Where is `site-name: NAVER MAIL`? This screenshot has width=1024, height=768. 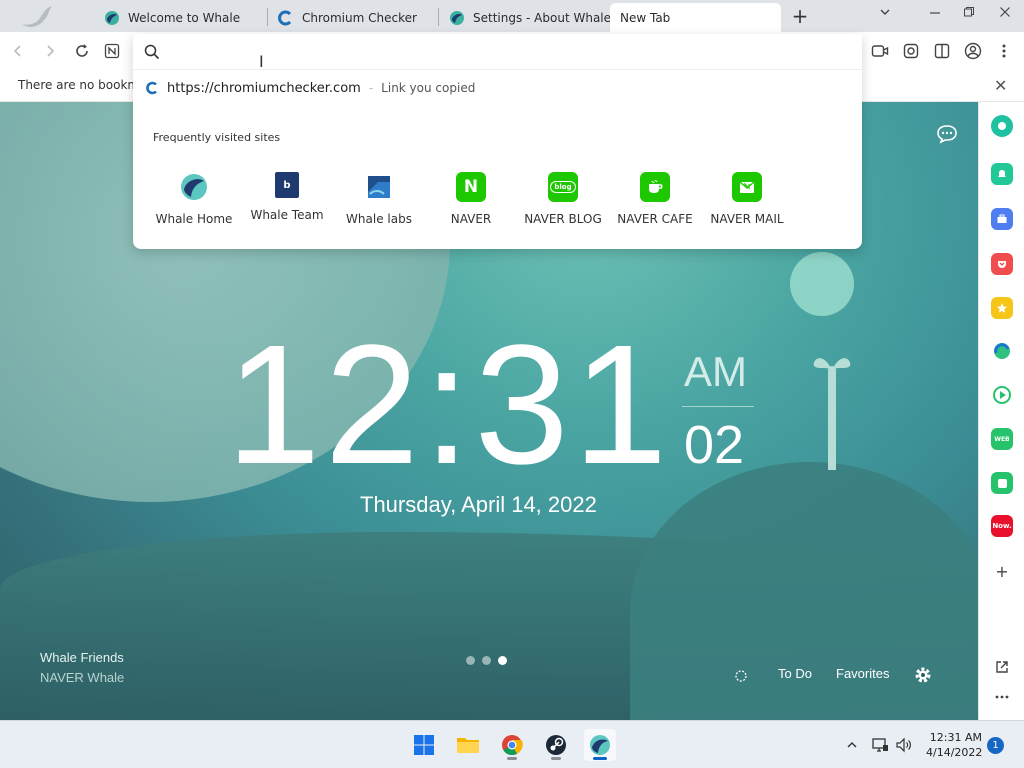 site-name: NAVER MAIL is located at coordinates (747, 219).